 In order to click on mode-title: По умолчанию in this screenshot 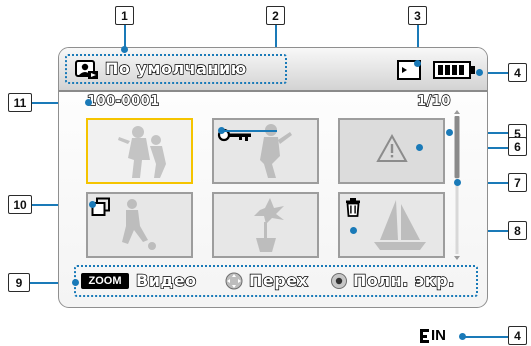, I will do `click(175, 68)`.